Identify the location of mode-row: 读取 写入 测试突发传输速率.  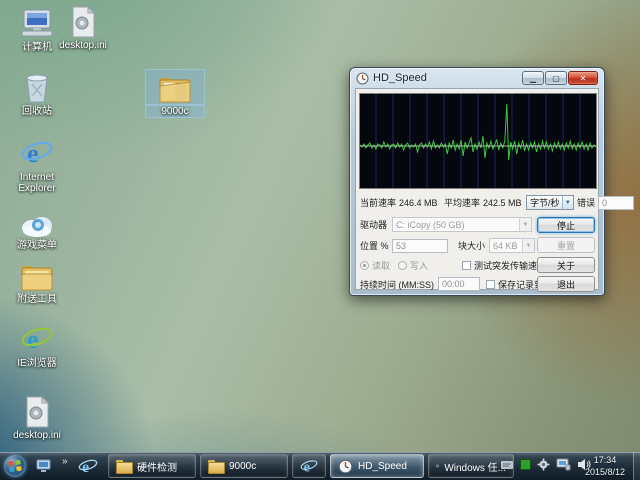
(453, 265).